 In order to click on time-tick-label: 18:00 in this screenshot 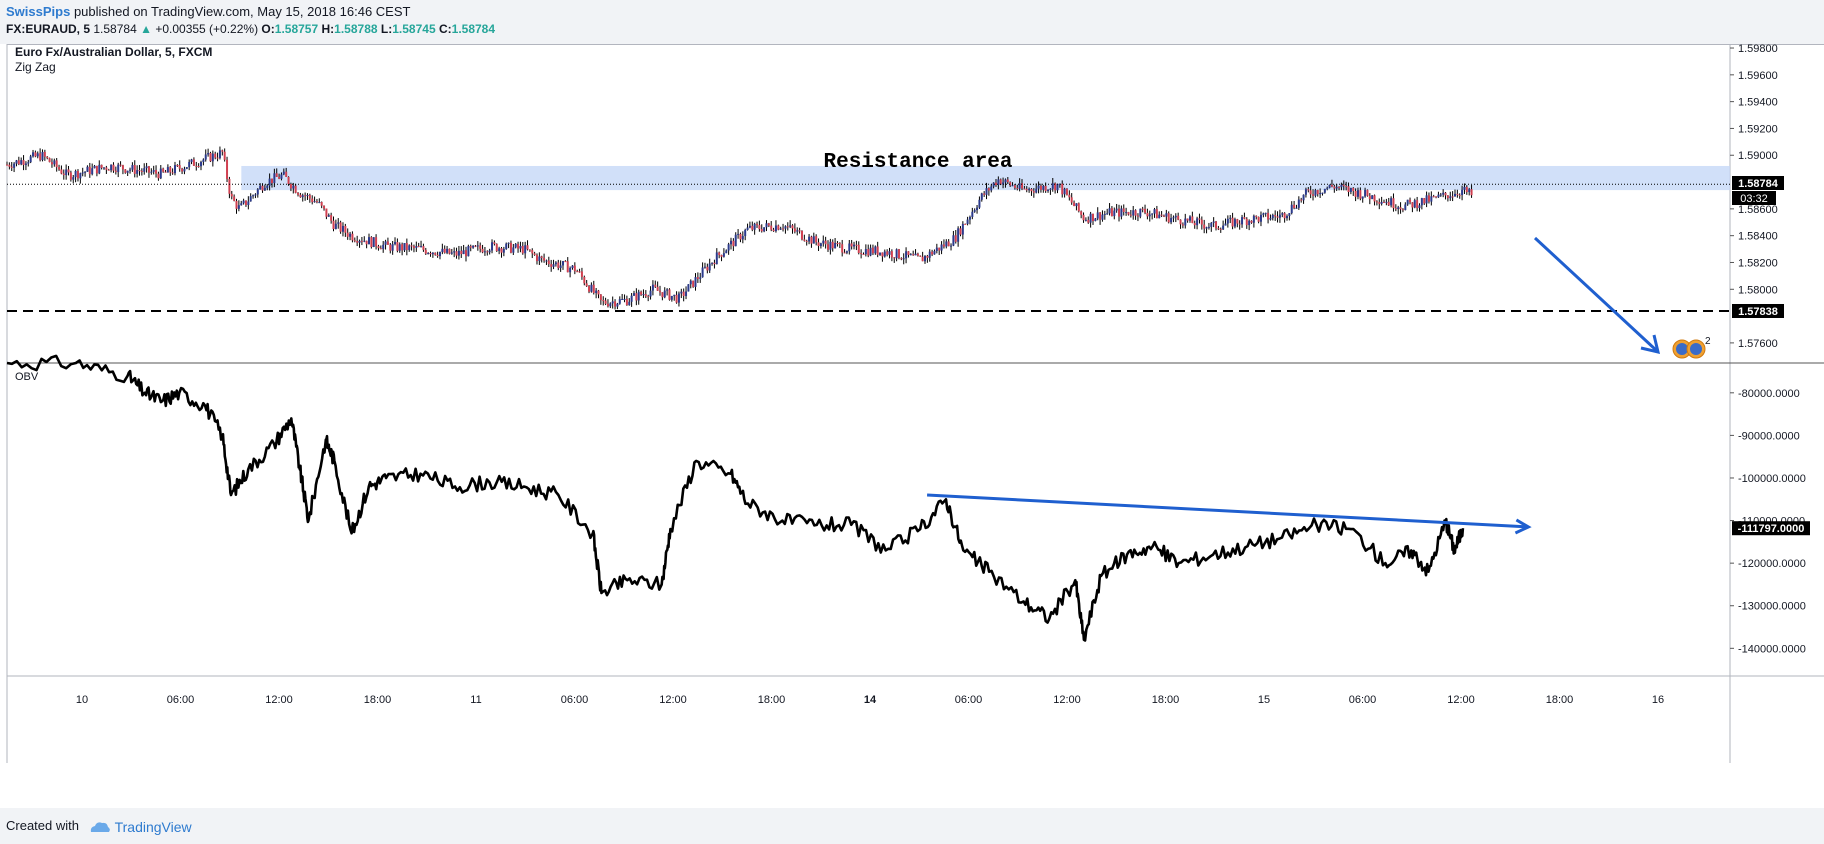, I will do `click(378, 700)`.